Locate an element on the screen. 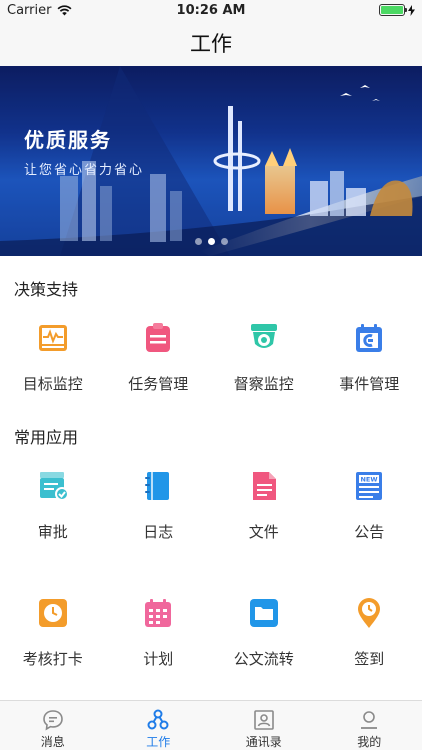 The width and height of the screenshot is (422, 750). battery-fill is located at coordinates (392, 10).